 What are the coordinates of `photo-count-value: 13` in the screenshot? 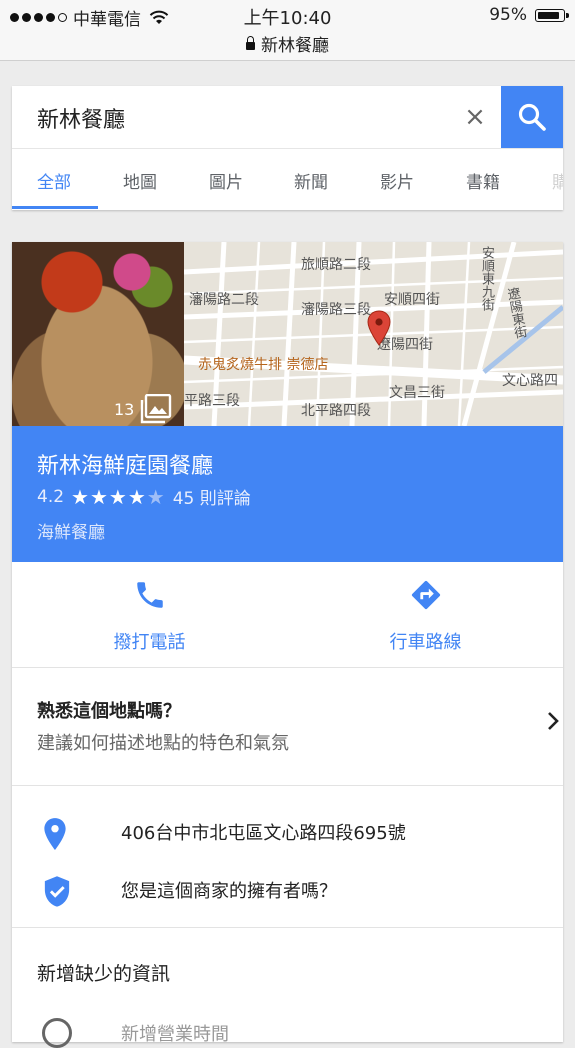 It's located at (124, 409).